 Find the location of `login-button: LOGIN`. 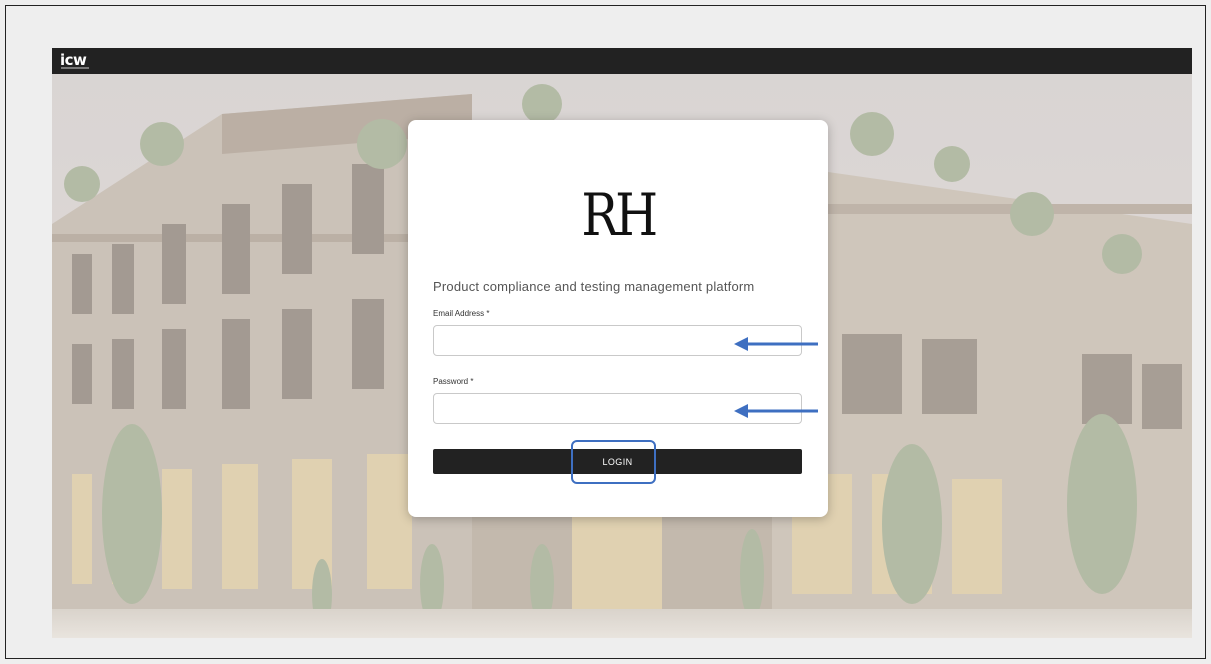

login-button: LOGIN is located at coordinates (617, 461).